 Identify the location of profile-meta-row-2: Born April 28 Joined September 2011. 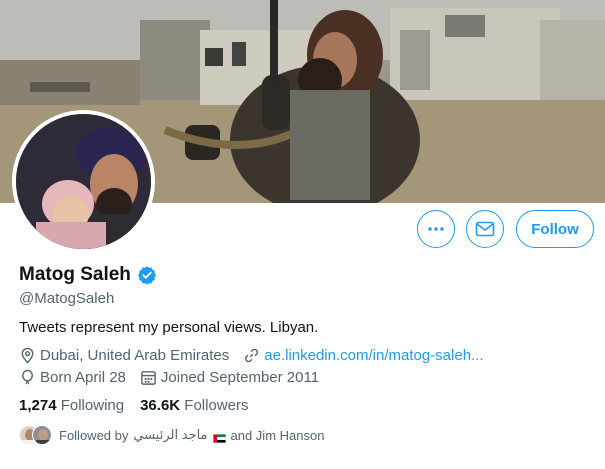
(176, 377).